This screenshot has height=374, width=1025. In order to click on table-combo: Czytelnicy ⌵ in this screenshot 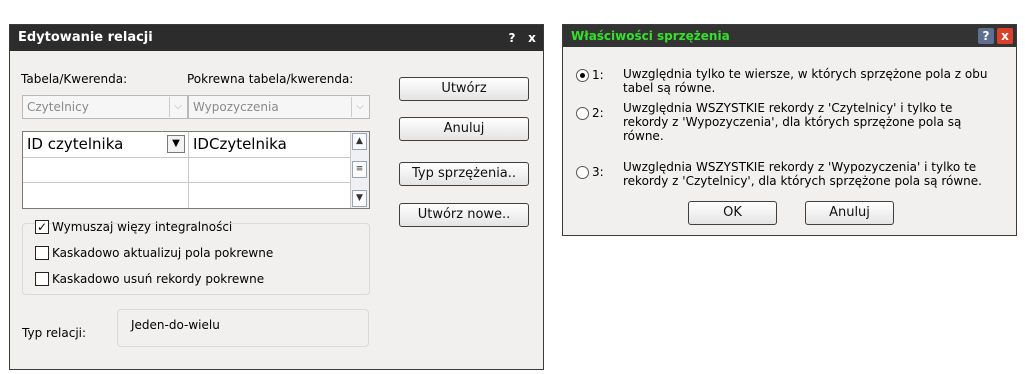, I will do `click(105, 107)`.